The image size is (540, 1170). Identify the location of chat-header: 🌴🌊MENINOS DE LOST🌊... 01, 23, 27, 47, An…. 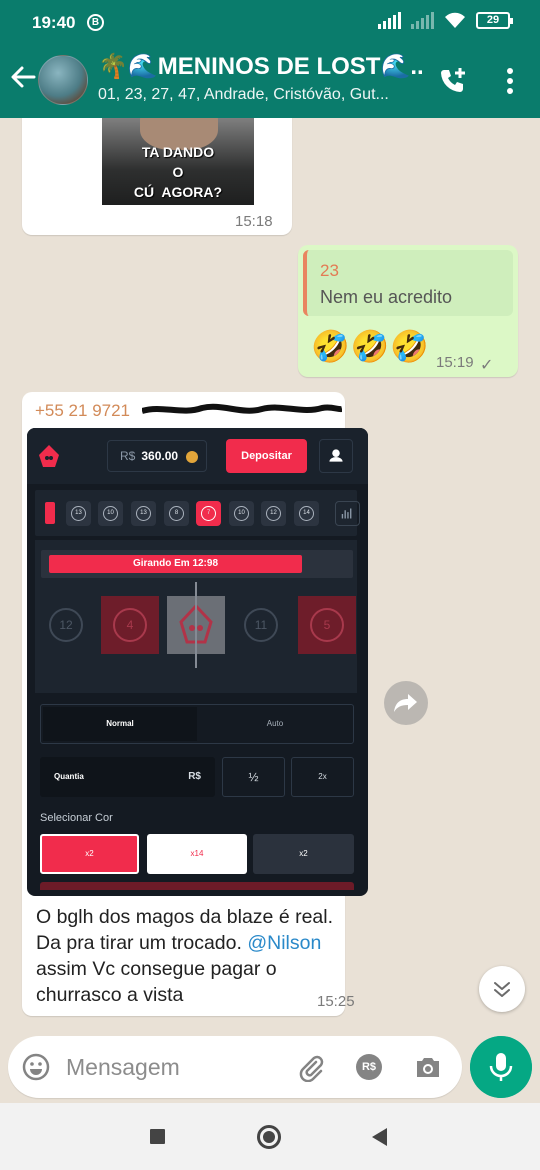
(270, 83).